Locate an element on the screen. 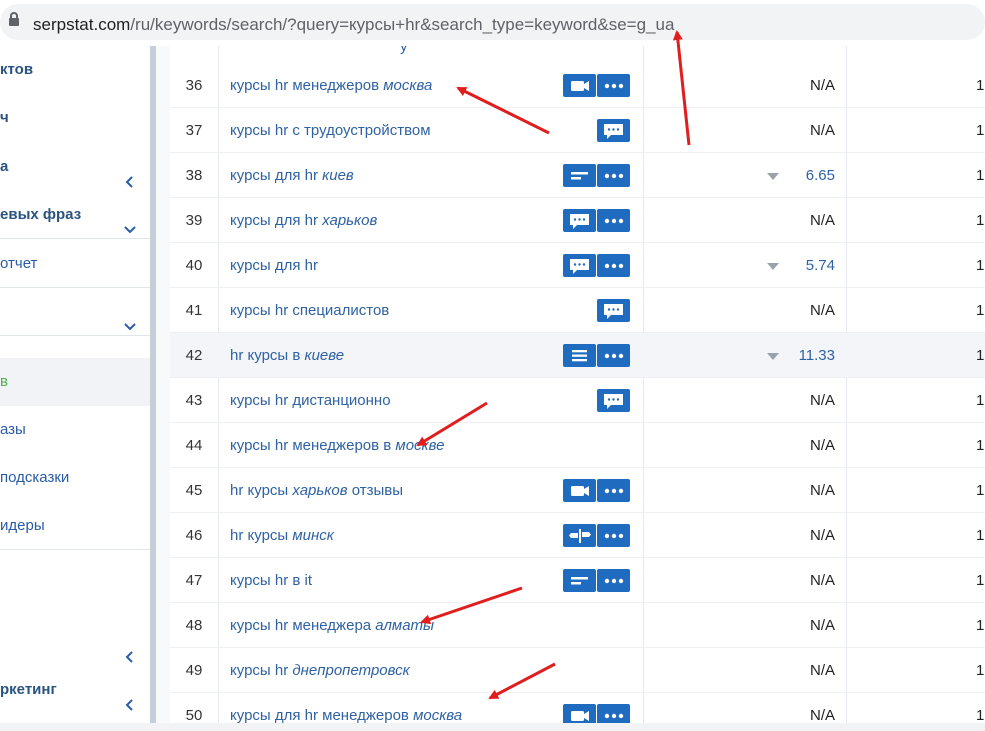  keyword-link: курсы для hr is located at coordinates (274, 265).